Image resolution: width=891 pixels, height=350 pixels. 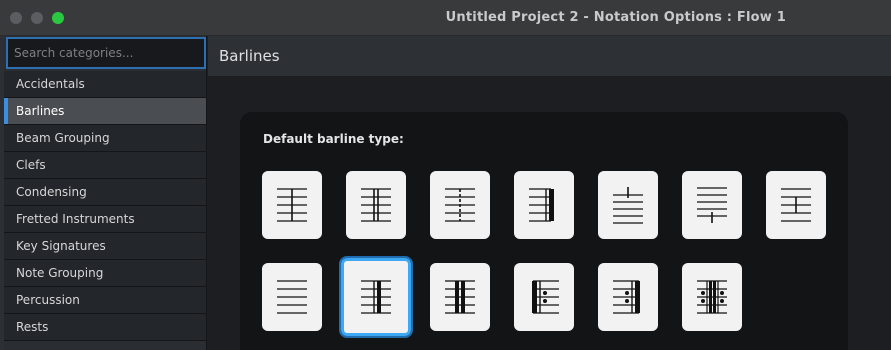 I want to click on barline-option-end-start-repeat, so click(x=712, y=297).